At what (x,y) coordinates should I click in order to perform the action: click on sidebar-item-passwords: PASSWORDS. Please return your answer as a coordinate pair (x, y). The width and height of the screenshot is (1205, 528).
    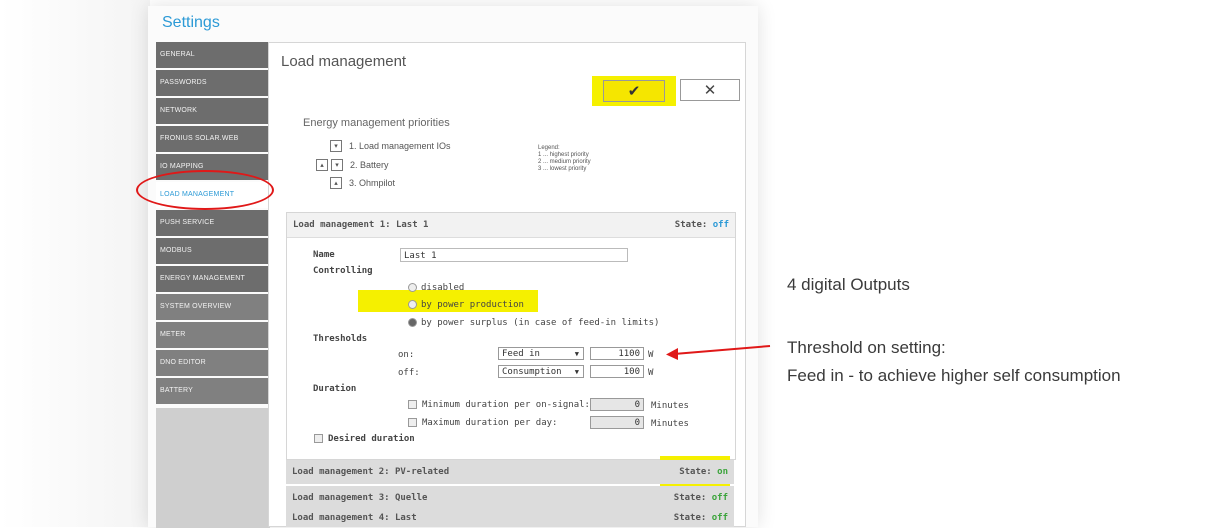
    Looking at the image, I should click on (213, 83).